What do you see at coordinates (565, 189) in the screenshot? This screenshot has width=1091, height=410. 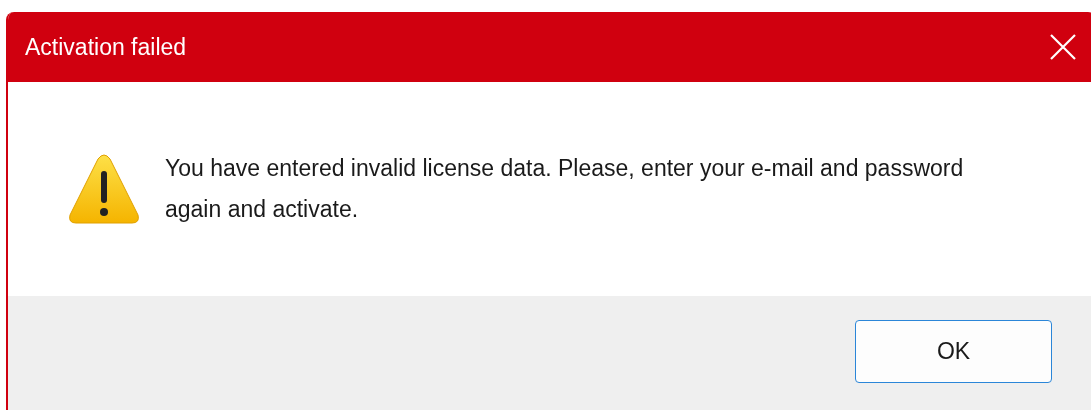 I see `error-message: You have entered invalid license data. Please, enter your e-mail and password again and activate.` at bounding box center [565, 189].